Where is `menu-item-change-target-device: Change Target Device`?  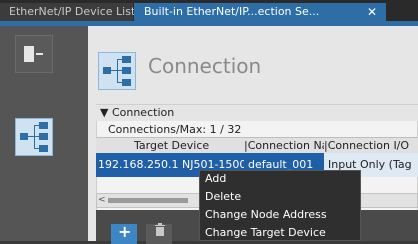 menu-item-change-target-device: Change Target Device is located at coordinates (265, 232).